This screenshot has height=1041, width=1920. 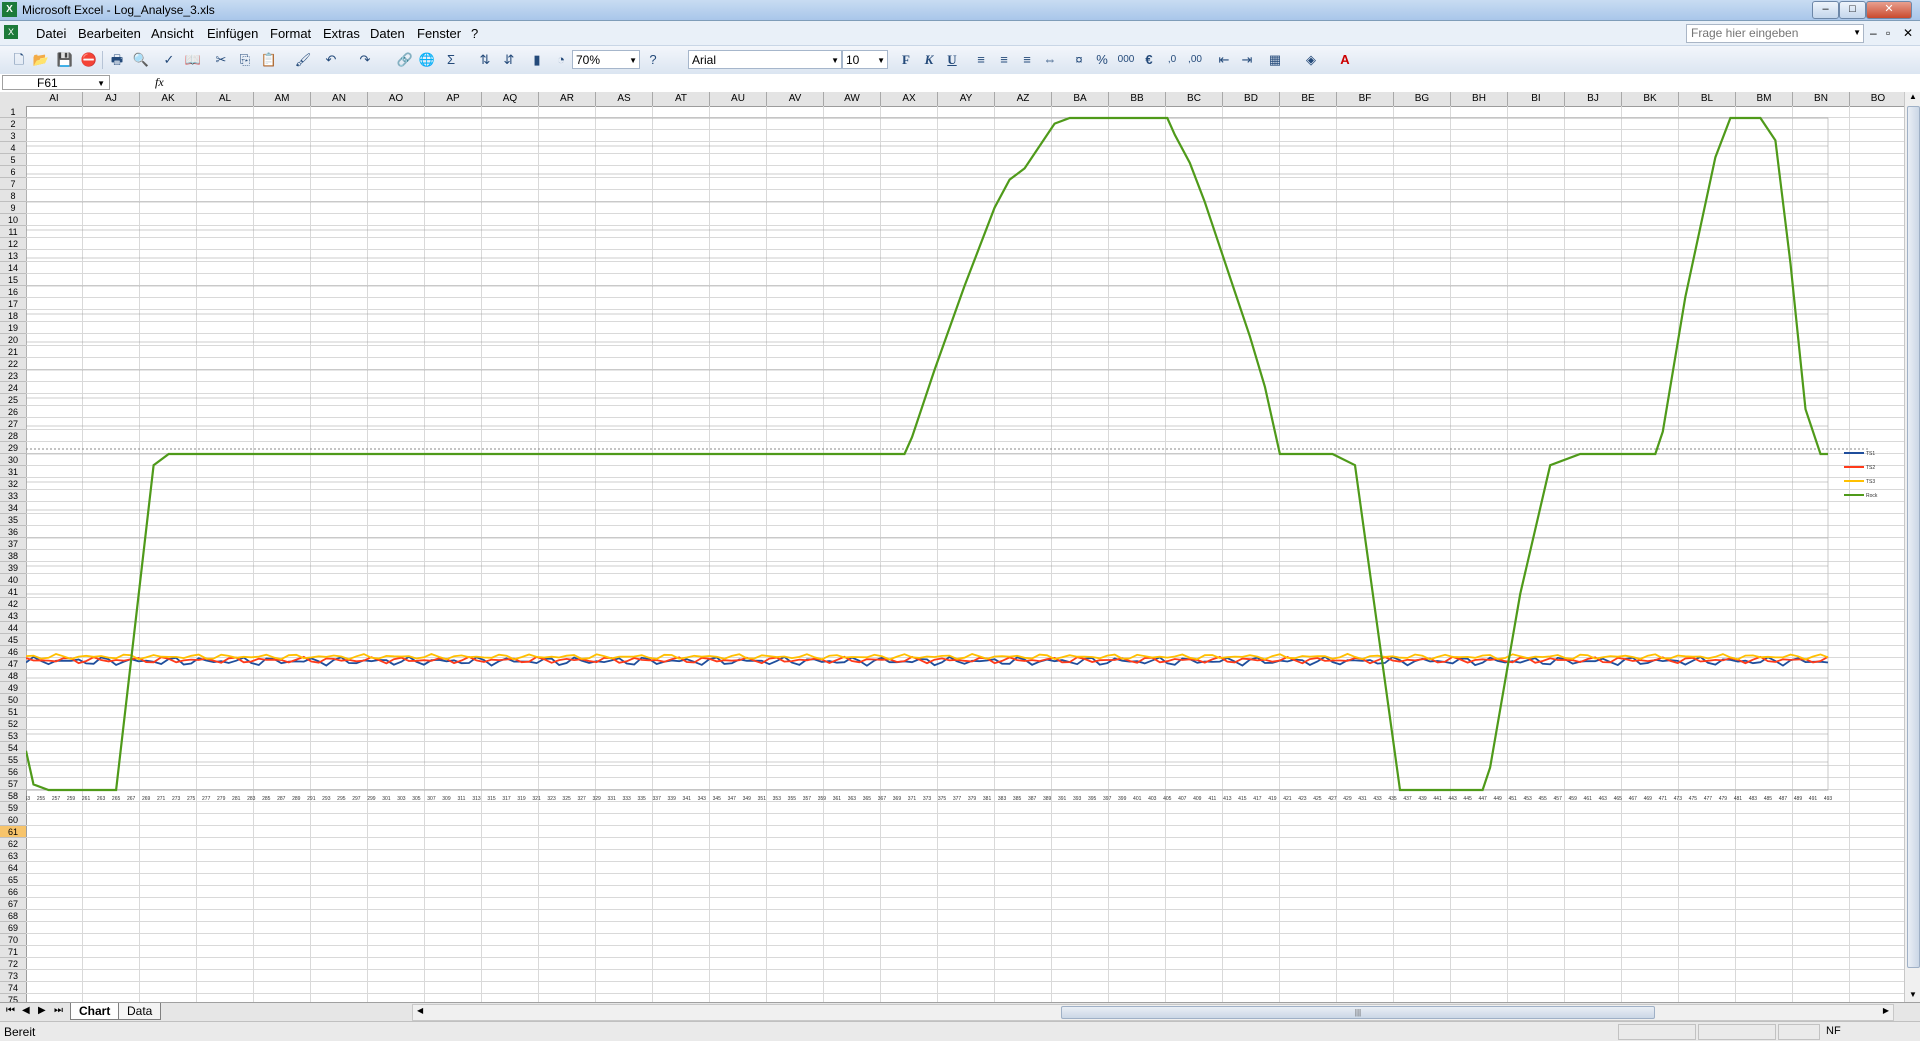 I want to click on first-sheet-icon: ⏮, so click(x=10, y=1010).